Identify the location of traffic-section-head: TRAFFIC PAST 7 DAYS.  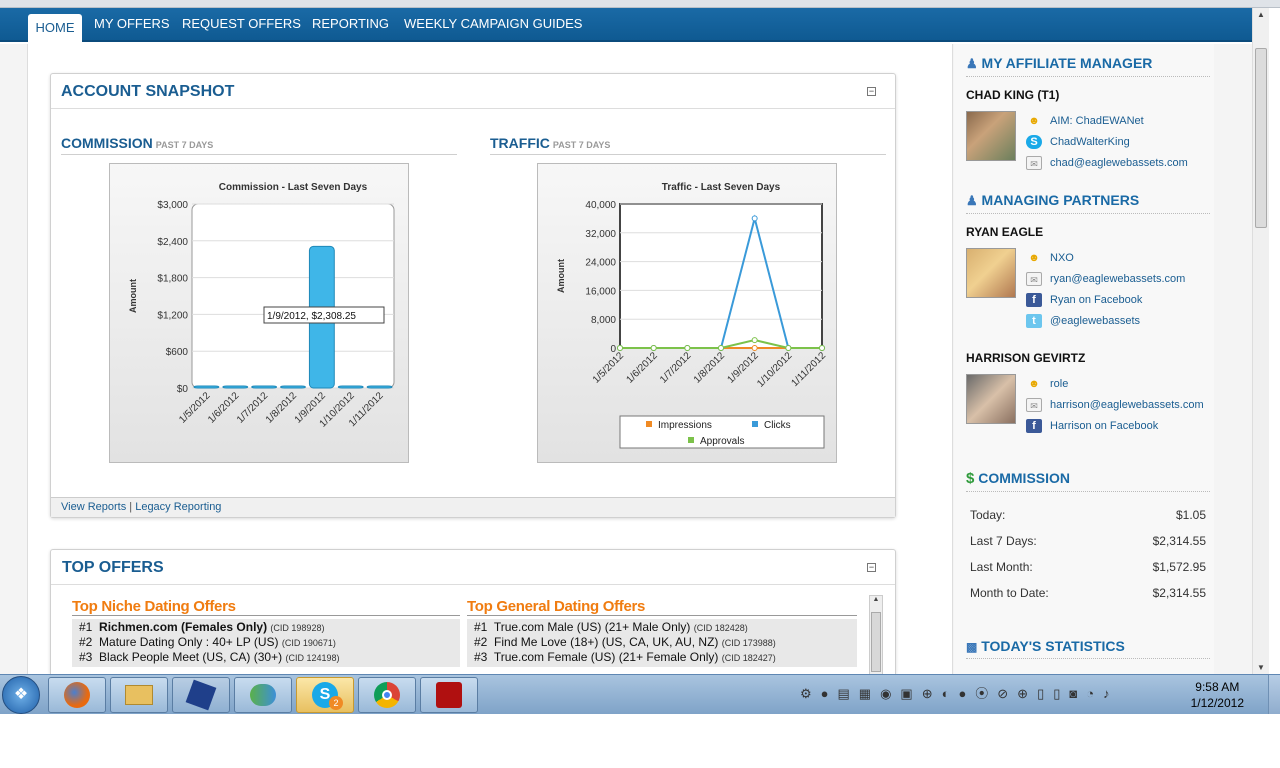
(688, 145).